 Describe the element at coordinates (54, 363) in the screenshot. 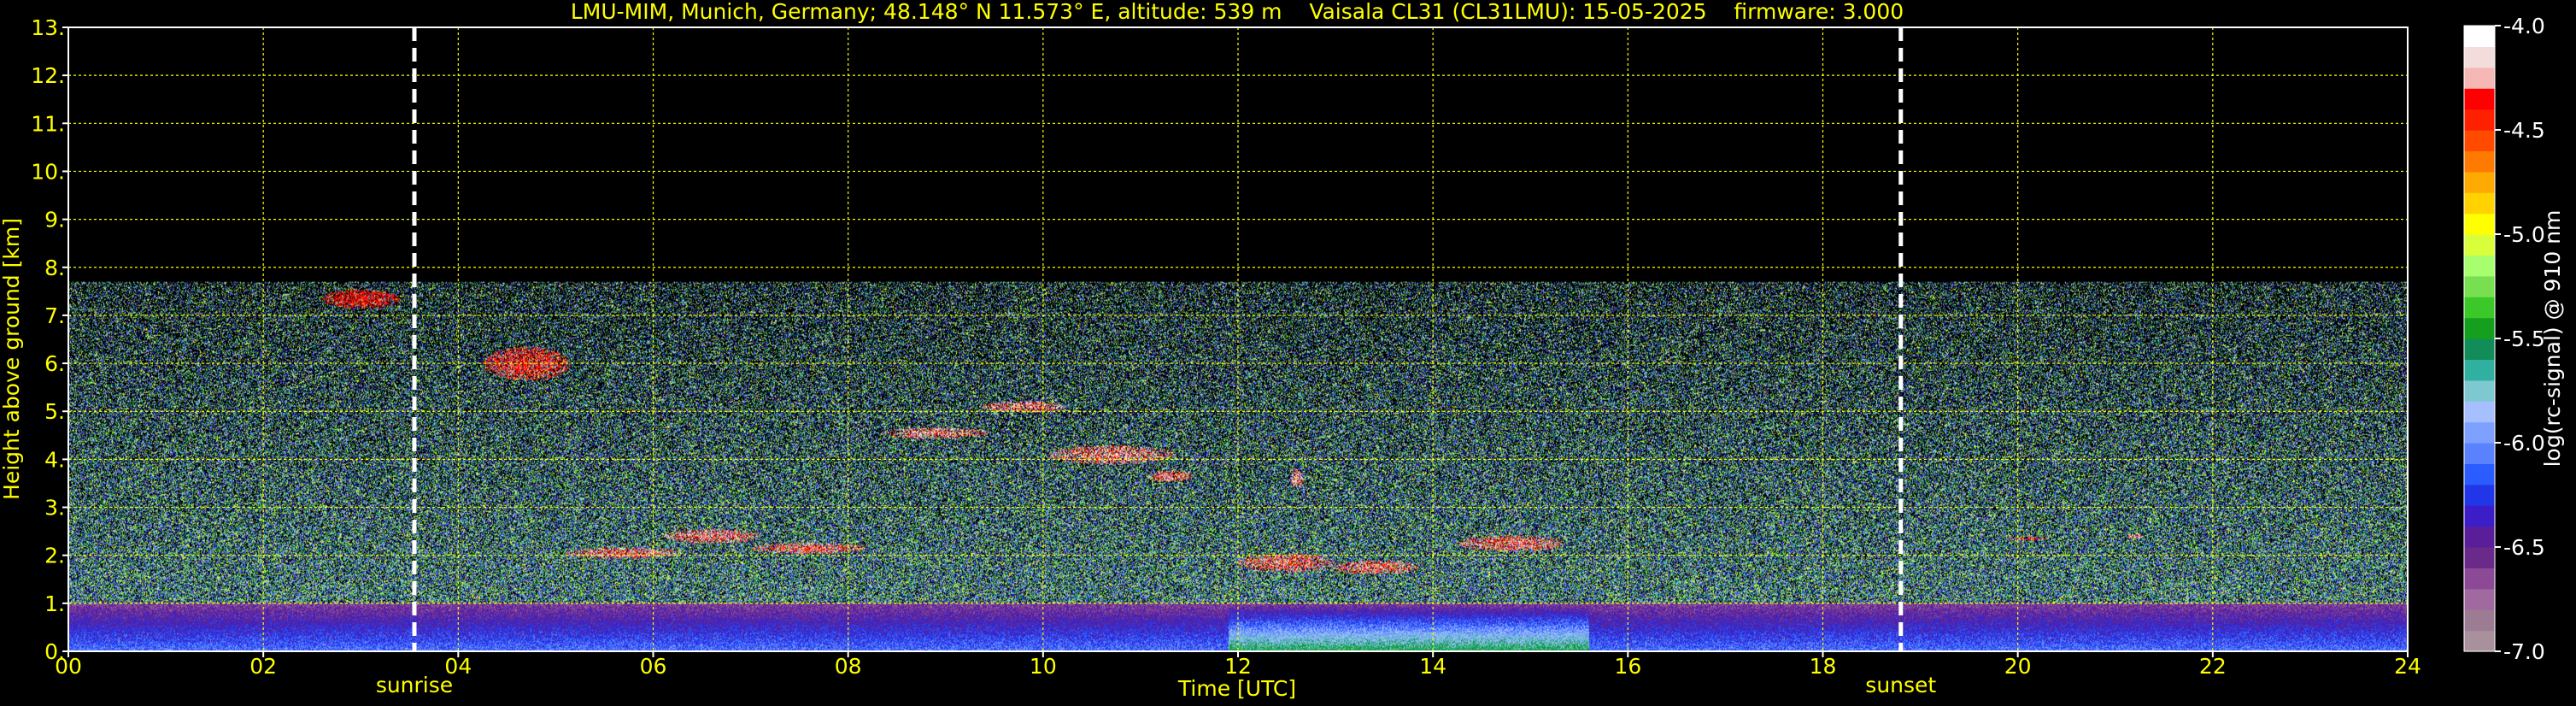

I see `y-tick-label: 6.` at that location.